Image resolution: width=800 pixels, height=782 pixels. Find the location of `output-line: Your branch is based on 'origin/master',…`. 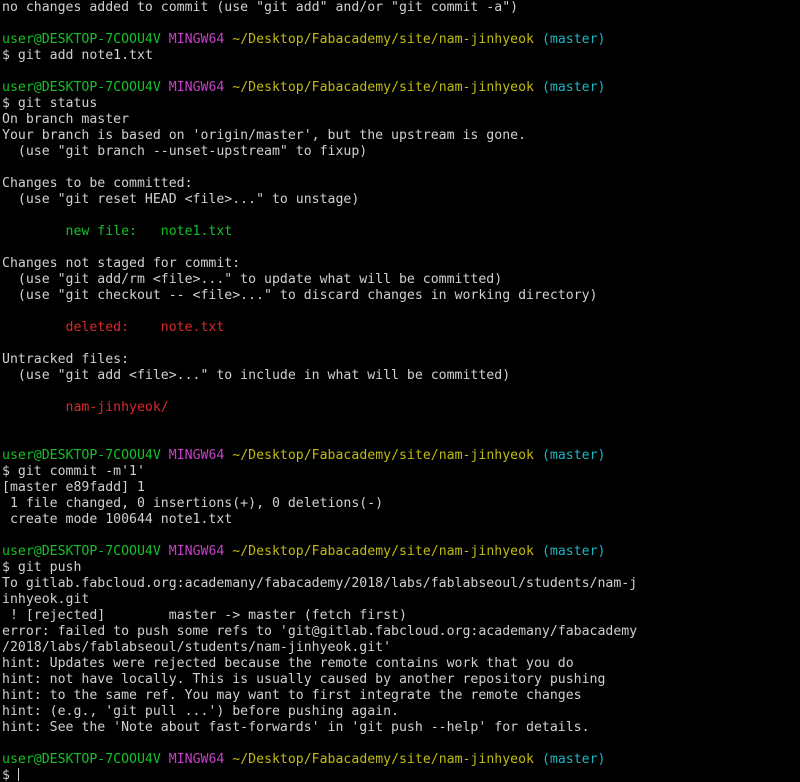

output-line: Your branch is based on 'origin/master',… is located at coordinates (264, 135).